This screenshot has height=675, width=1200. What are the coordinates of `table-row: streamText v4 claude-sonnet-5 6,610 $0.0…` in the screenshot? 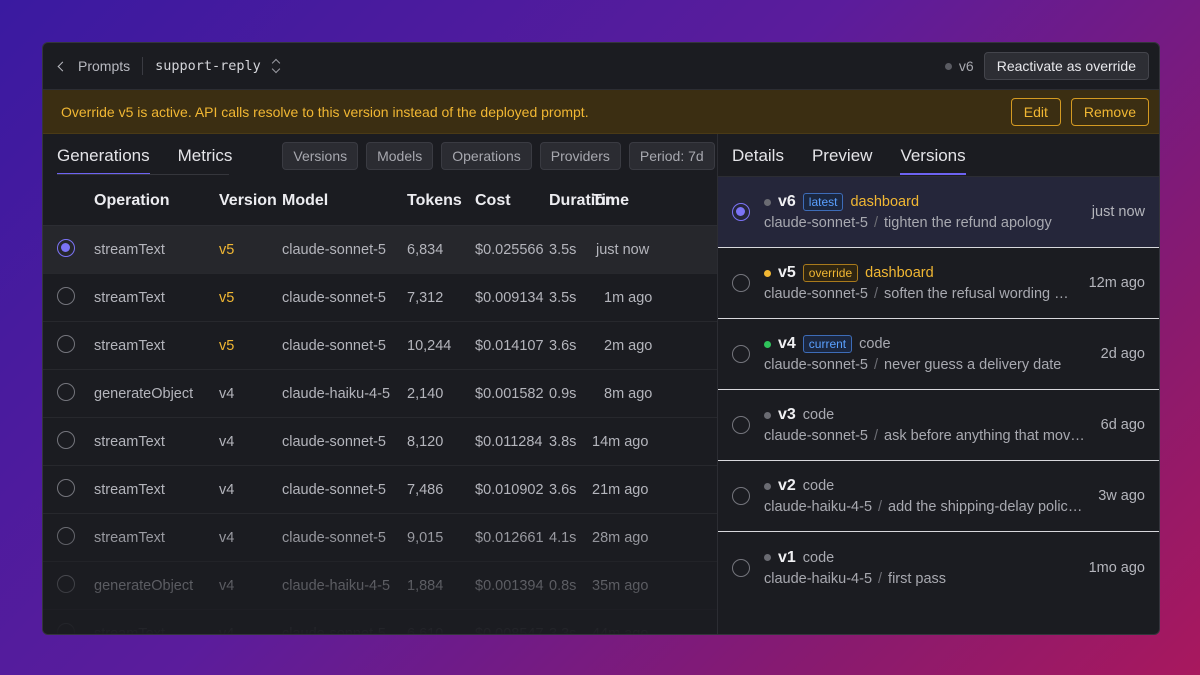 It's located at (380, 622).